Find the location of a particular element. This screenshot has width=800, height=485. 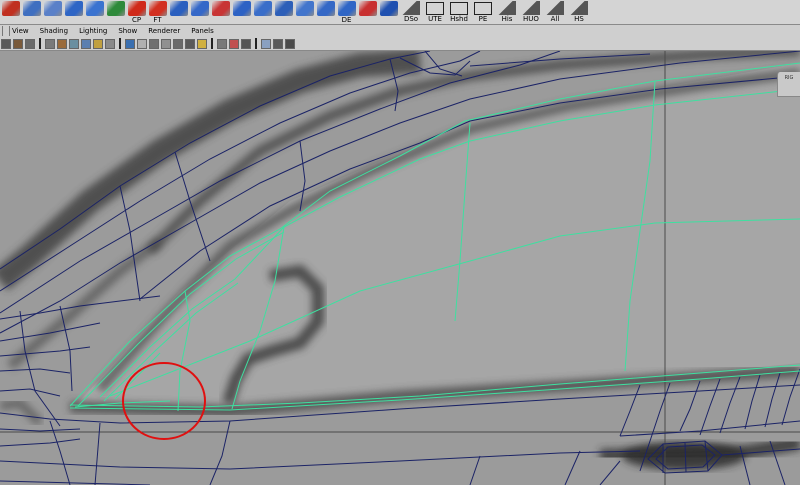

shelf-button-square is located at coordinates (241, 12).